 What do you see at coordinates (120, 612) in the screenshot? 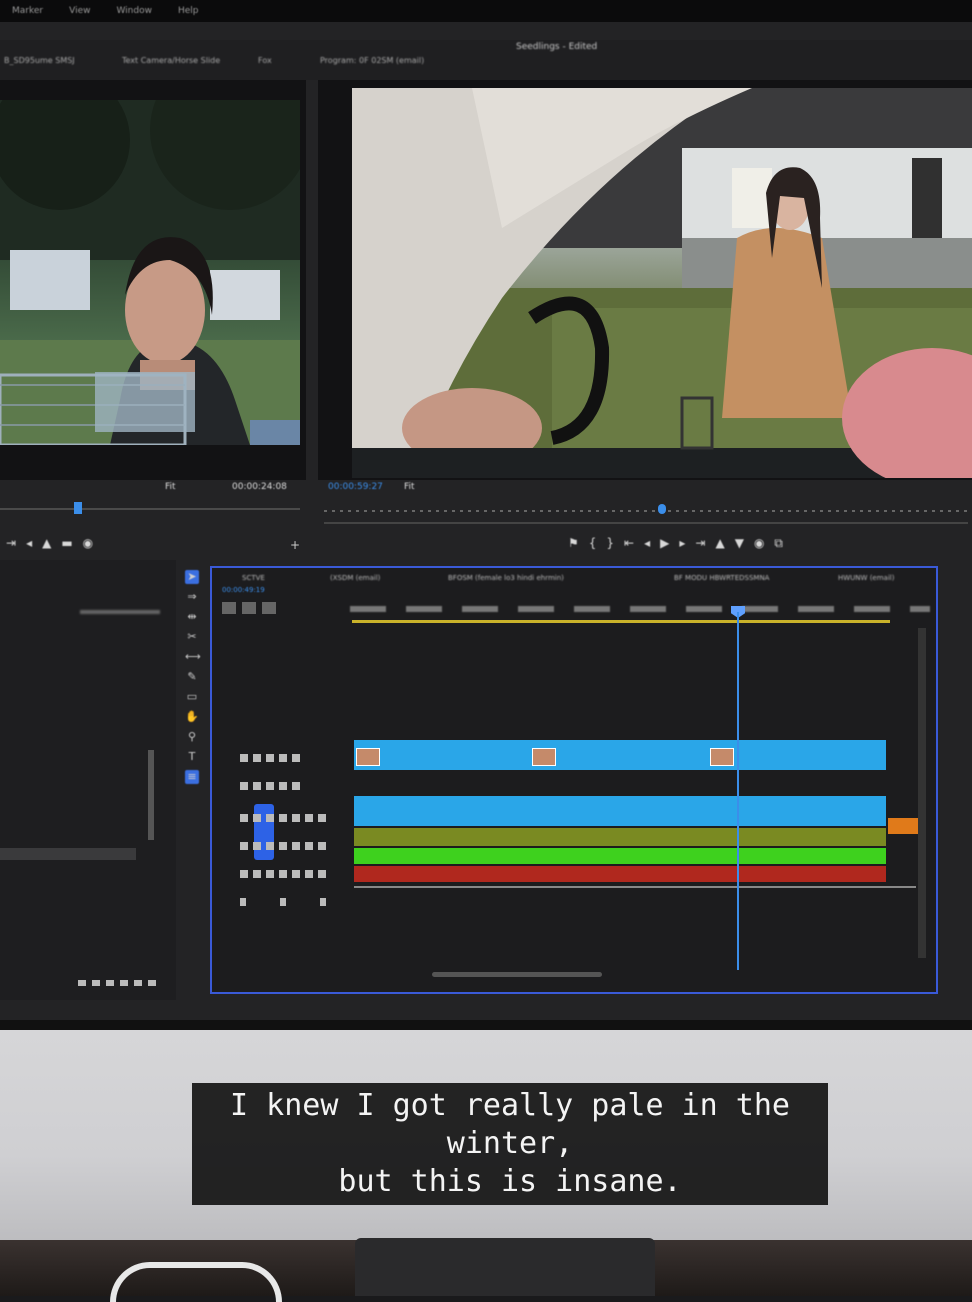
I see `project-item-label` at bounding box center [120, 612].